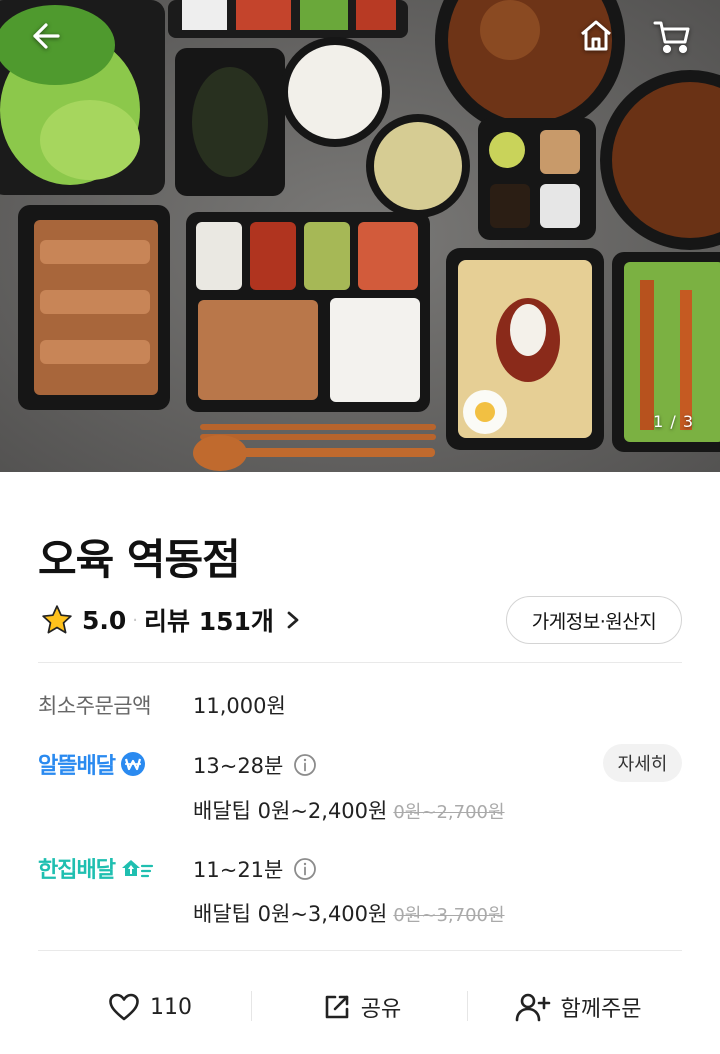  I want to click on store-name: 오육 역동점, so click(139, 559).